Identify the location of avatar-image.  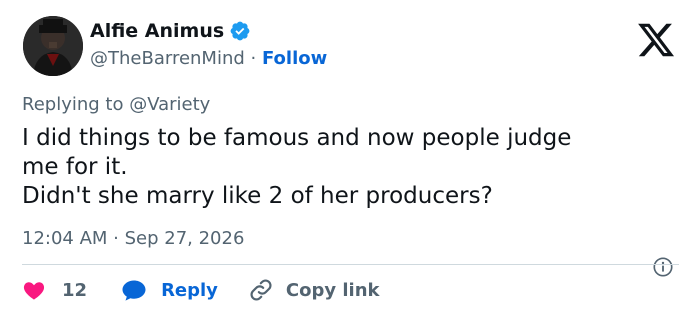
(53, 46).